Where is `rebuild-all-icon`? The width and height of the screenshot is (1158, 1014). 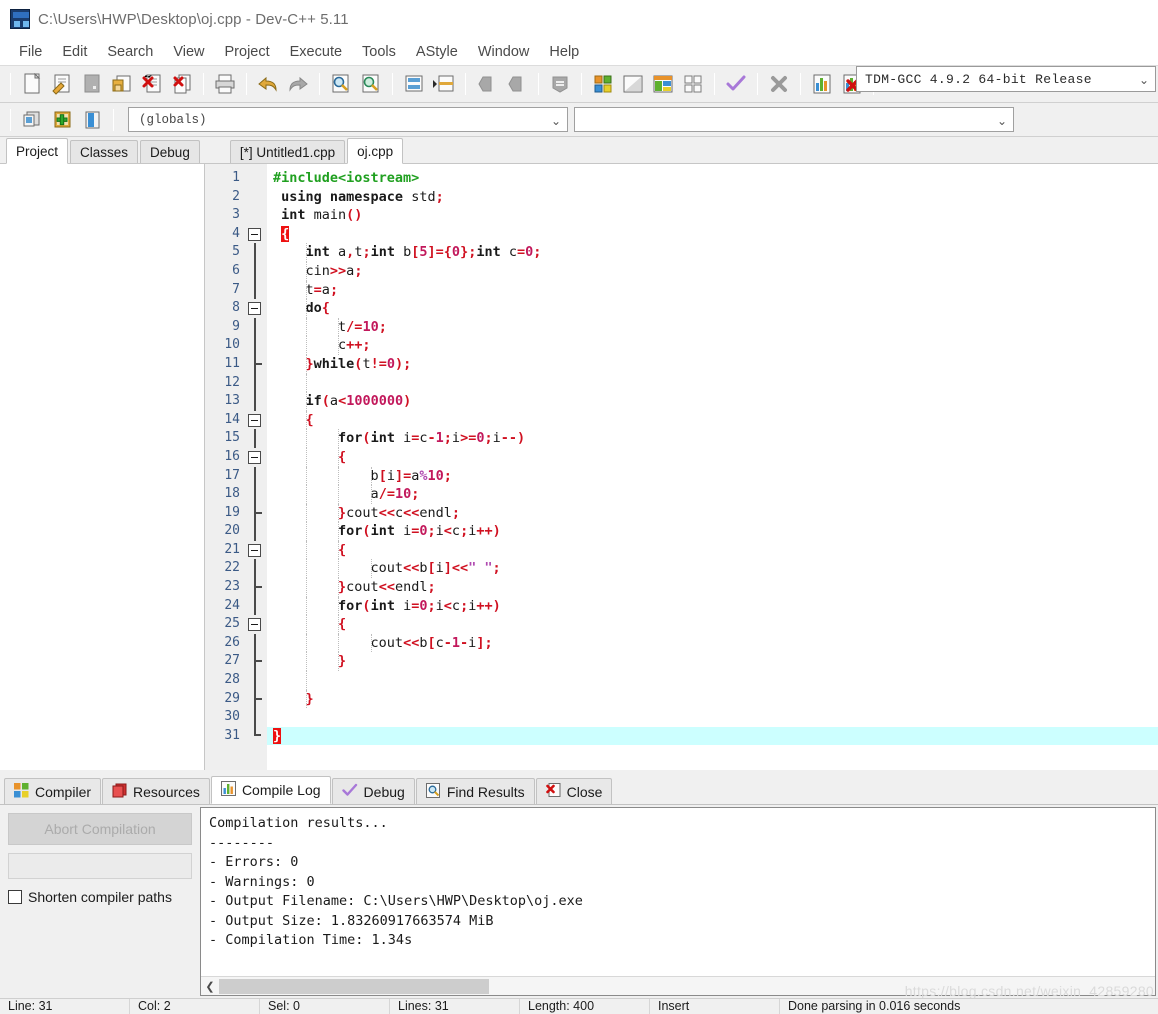
rebuild-all-icon is located at coordinates (693, 84).